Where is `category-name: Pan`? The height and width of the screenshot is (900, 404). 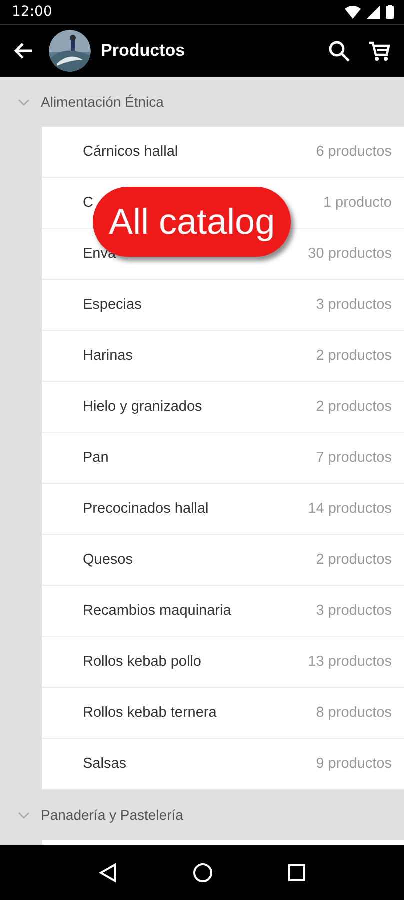
category-name: Pan is located at coordinates (96, 458).